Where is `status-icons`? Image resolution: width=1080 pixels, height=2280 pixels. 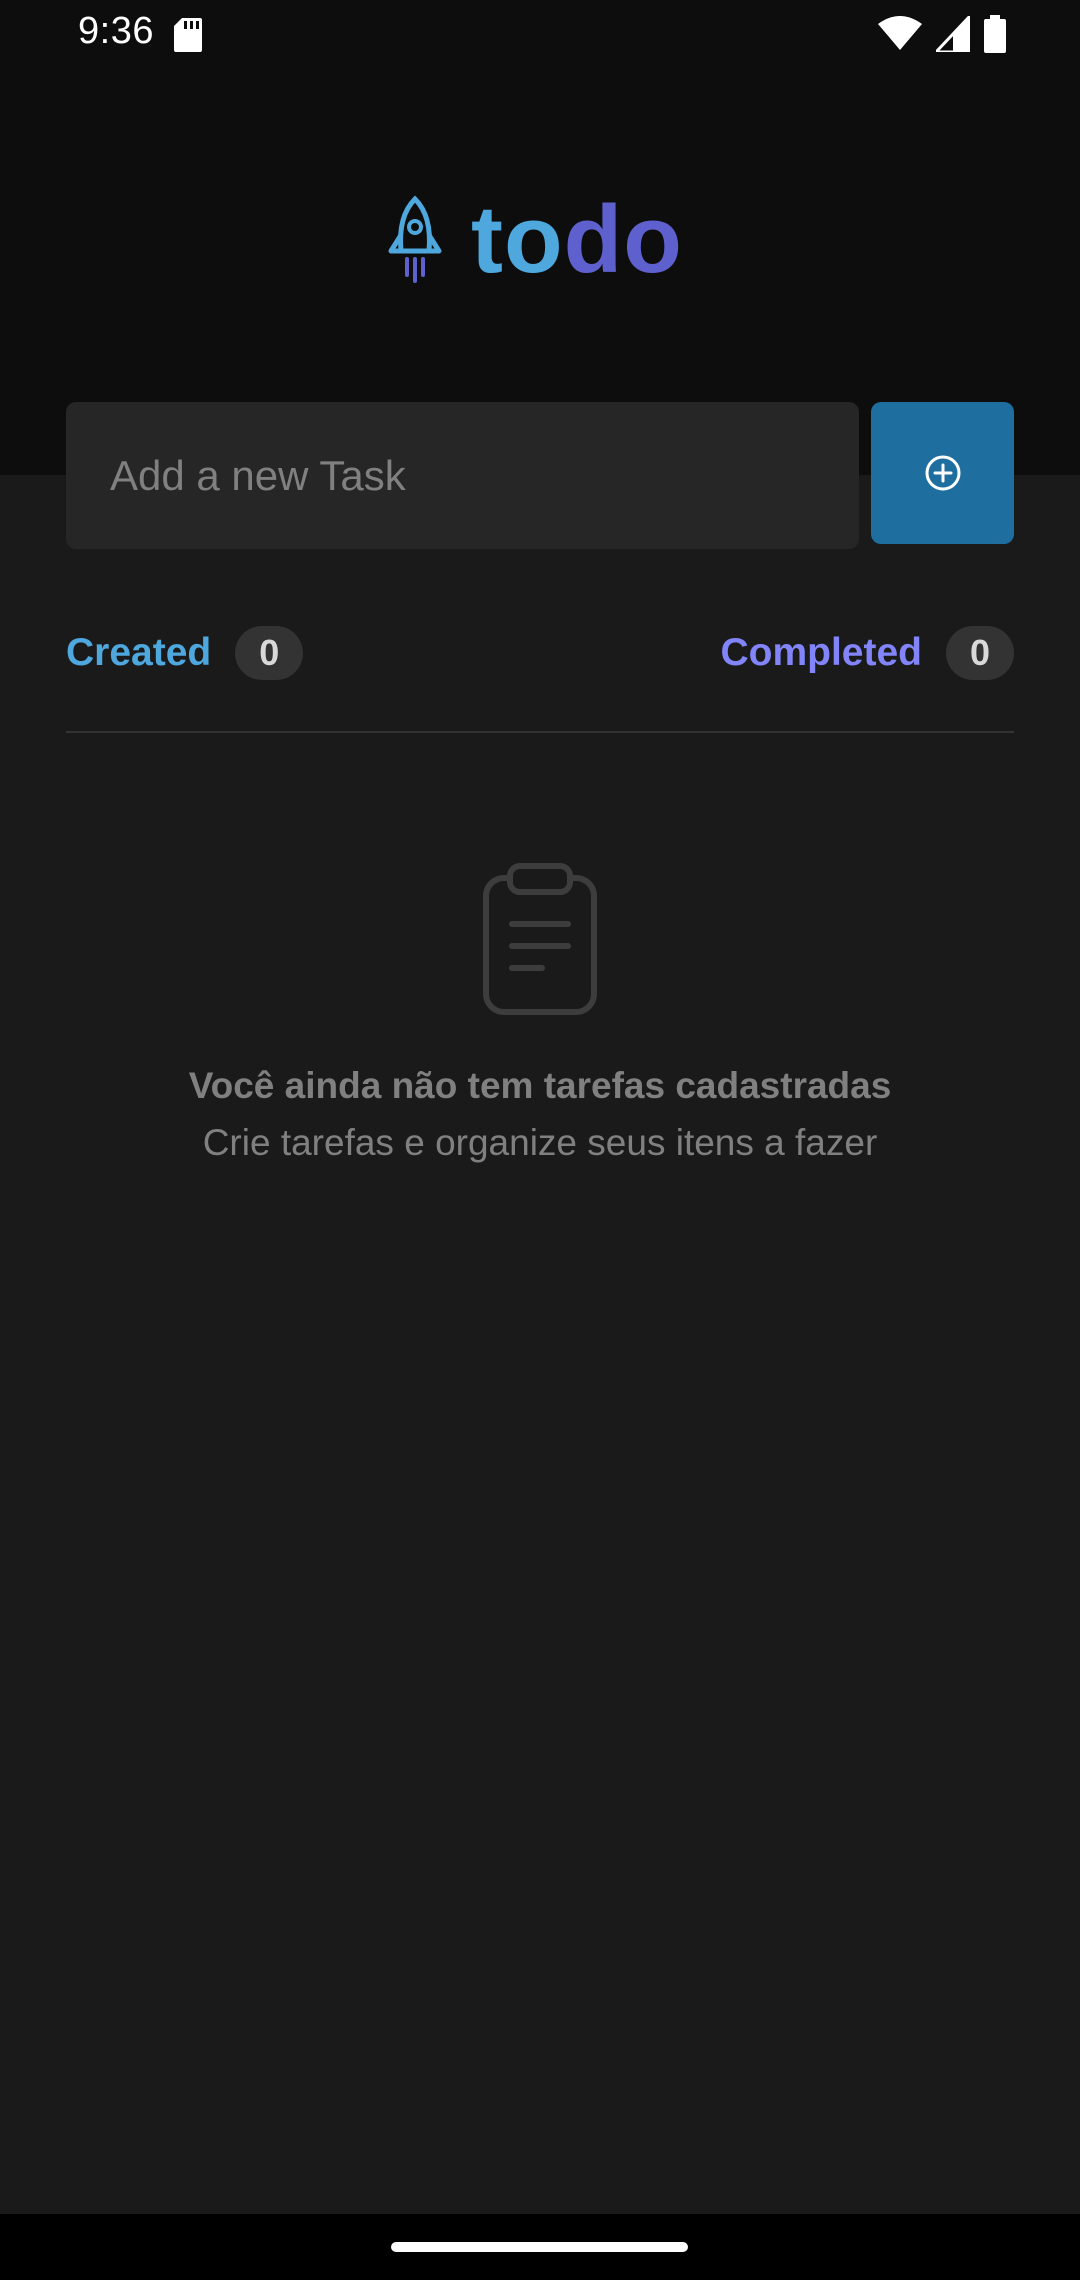 status-icons is located at coordinates (942, 34).